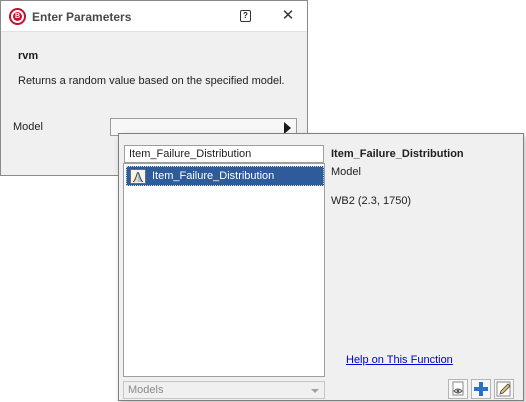 Image resolution: width=526 pixels, height=402 pixels. Describe the element at coordinates (28, 56) in the screenshot. I see `function-name: rvm` at that location.